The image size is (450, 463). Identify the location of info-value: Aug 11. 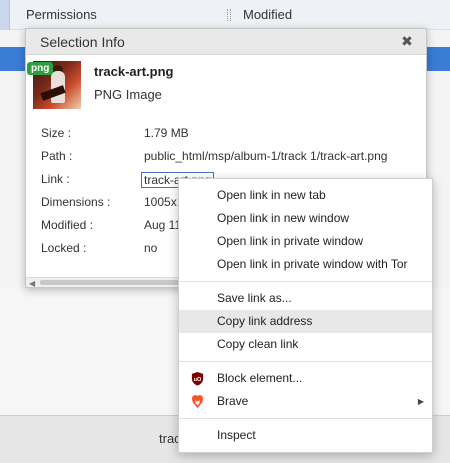
(163, 225).